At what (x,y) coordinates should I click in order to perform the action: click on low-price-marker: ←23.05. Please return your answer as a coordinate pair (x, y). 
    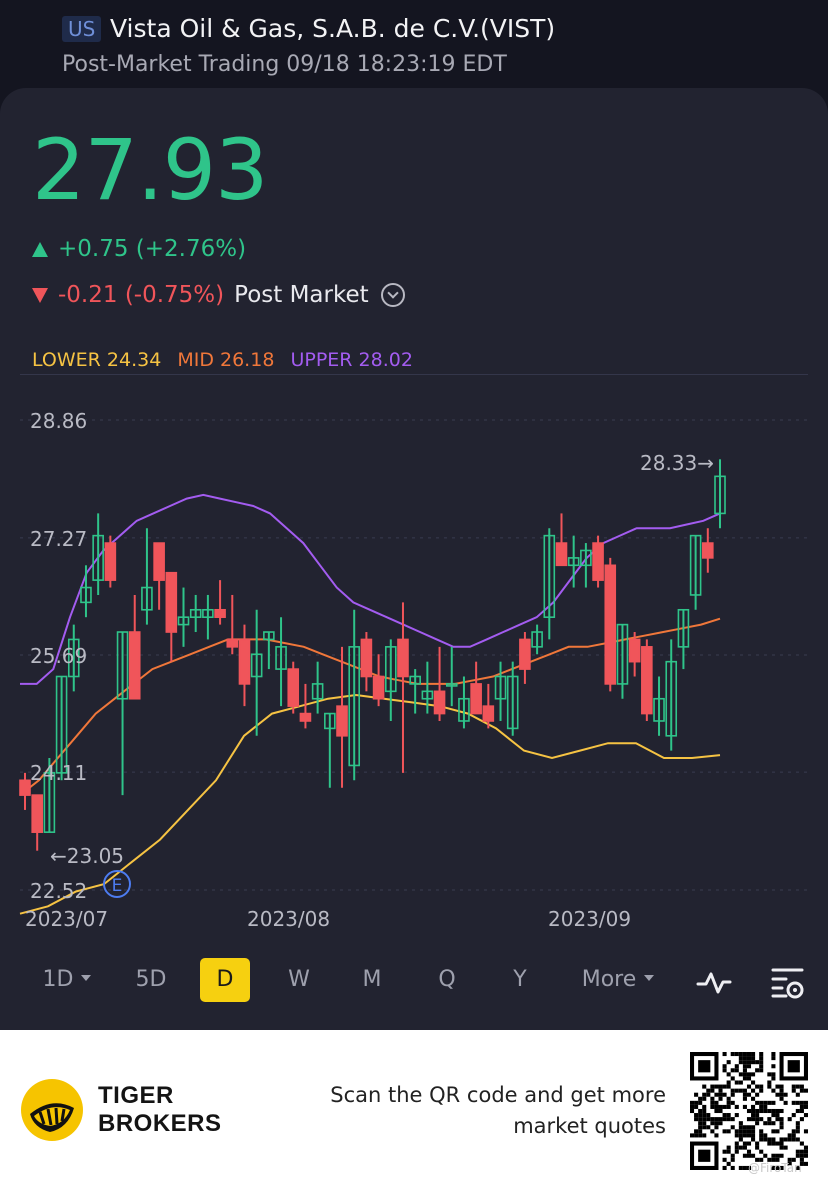
    Looking at the image, I should click on (87, 856).